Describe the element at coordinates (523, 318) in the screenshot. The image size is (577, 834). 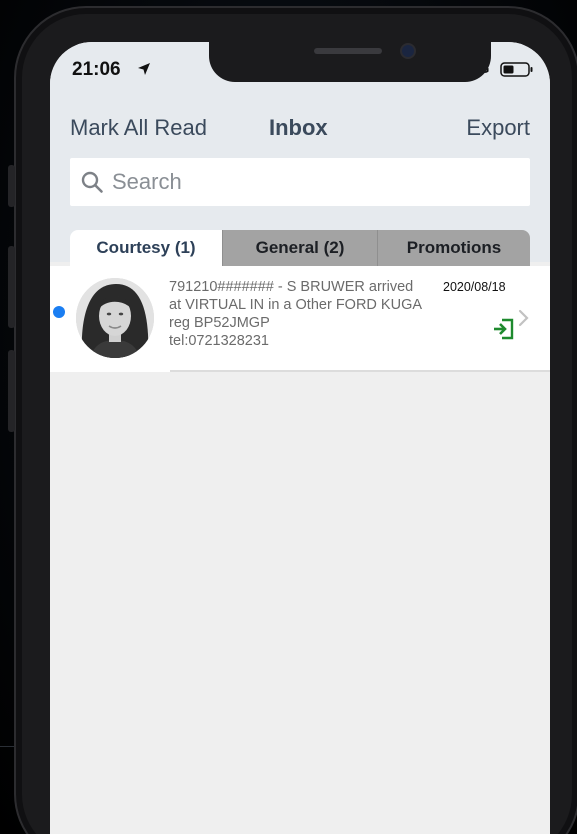
I see `chevron-right-icon` at that location.